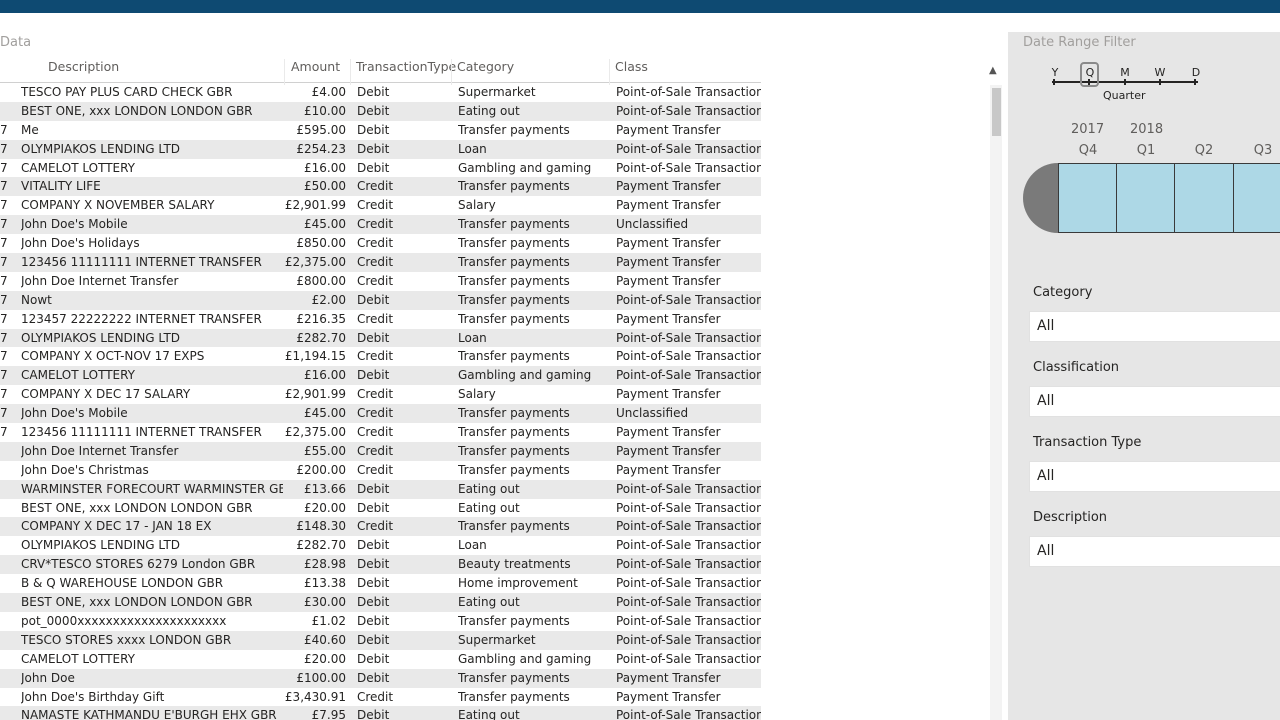 The image size is (1280, 720). What do you see at coordinates (321, 337) in the screenshot?
I see `row-amount-cell: £282.70` at bounding box center [321, 337].